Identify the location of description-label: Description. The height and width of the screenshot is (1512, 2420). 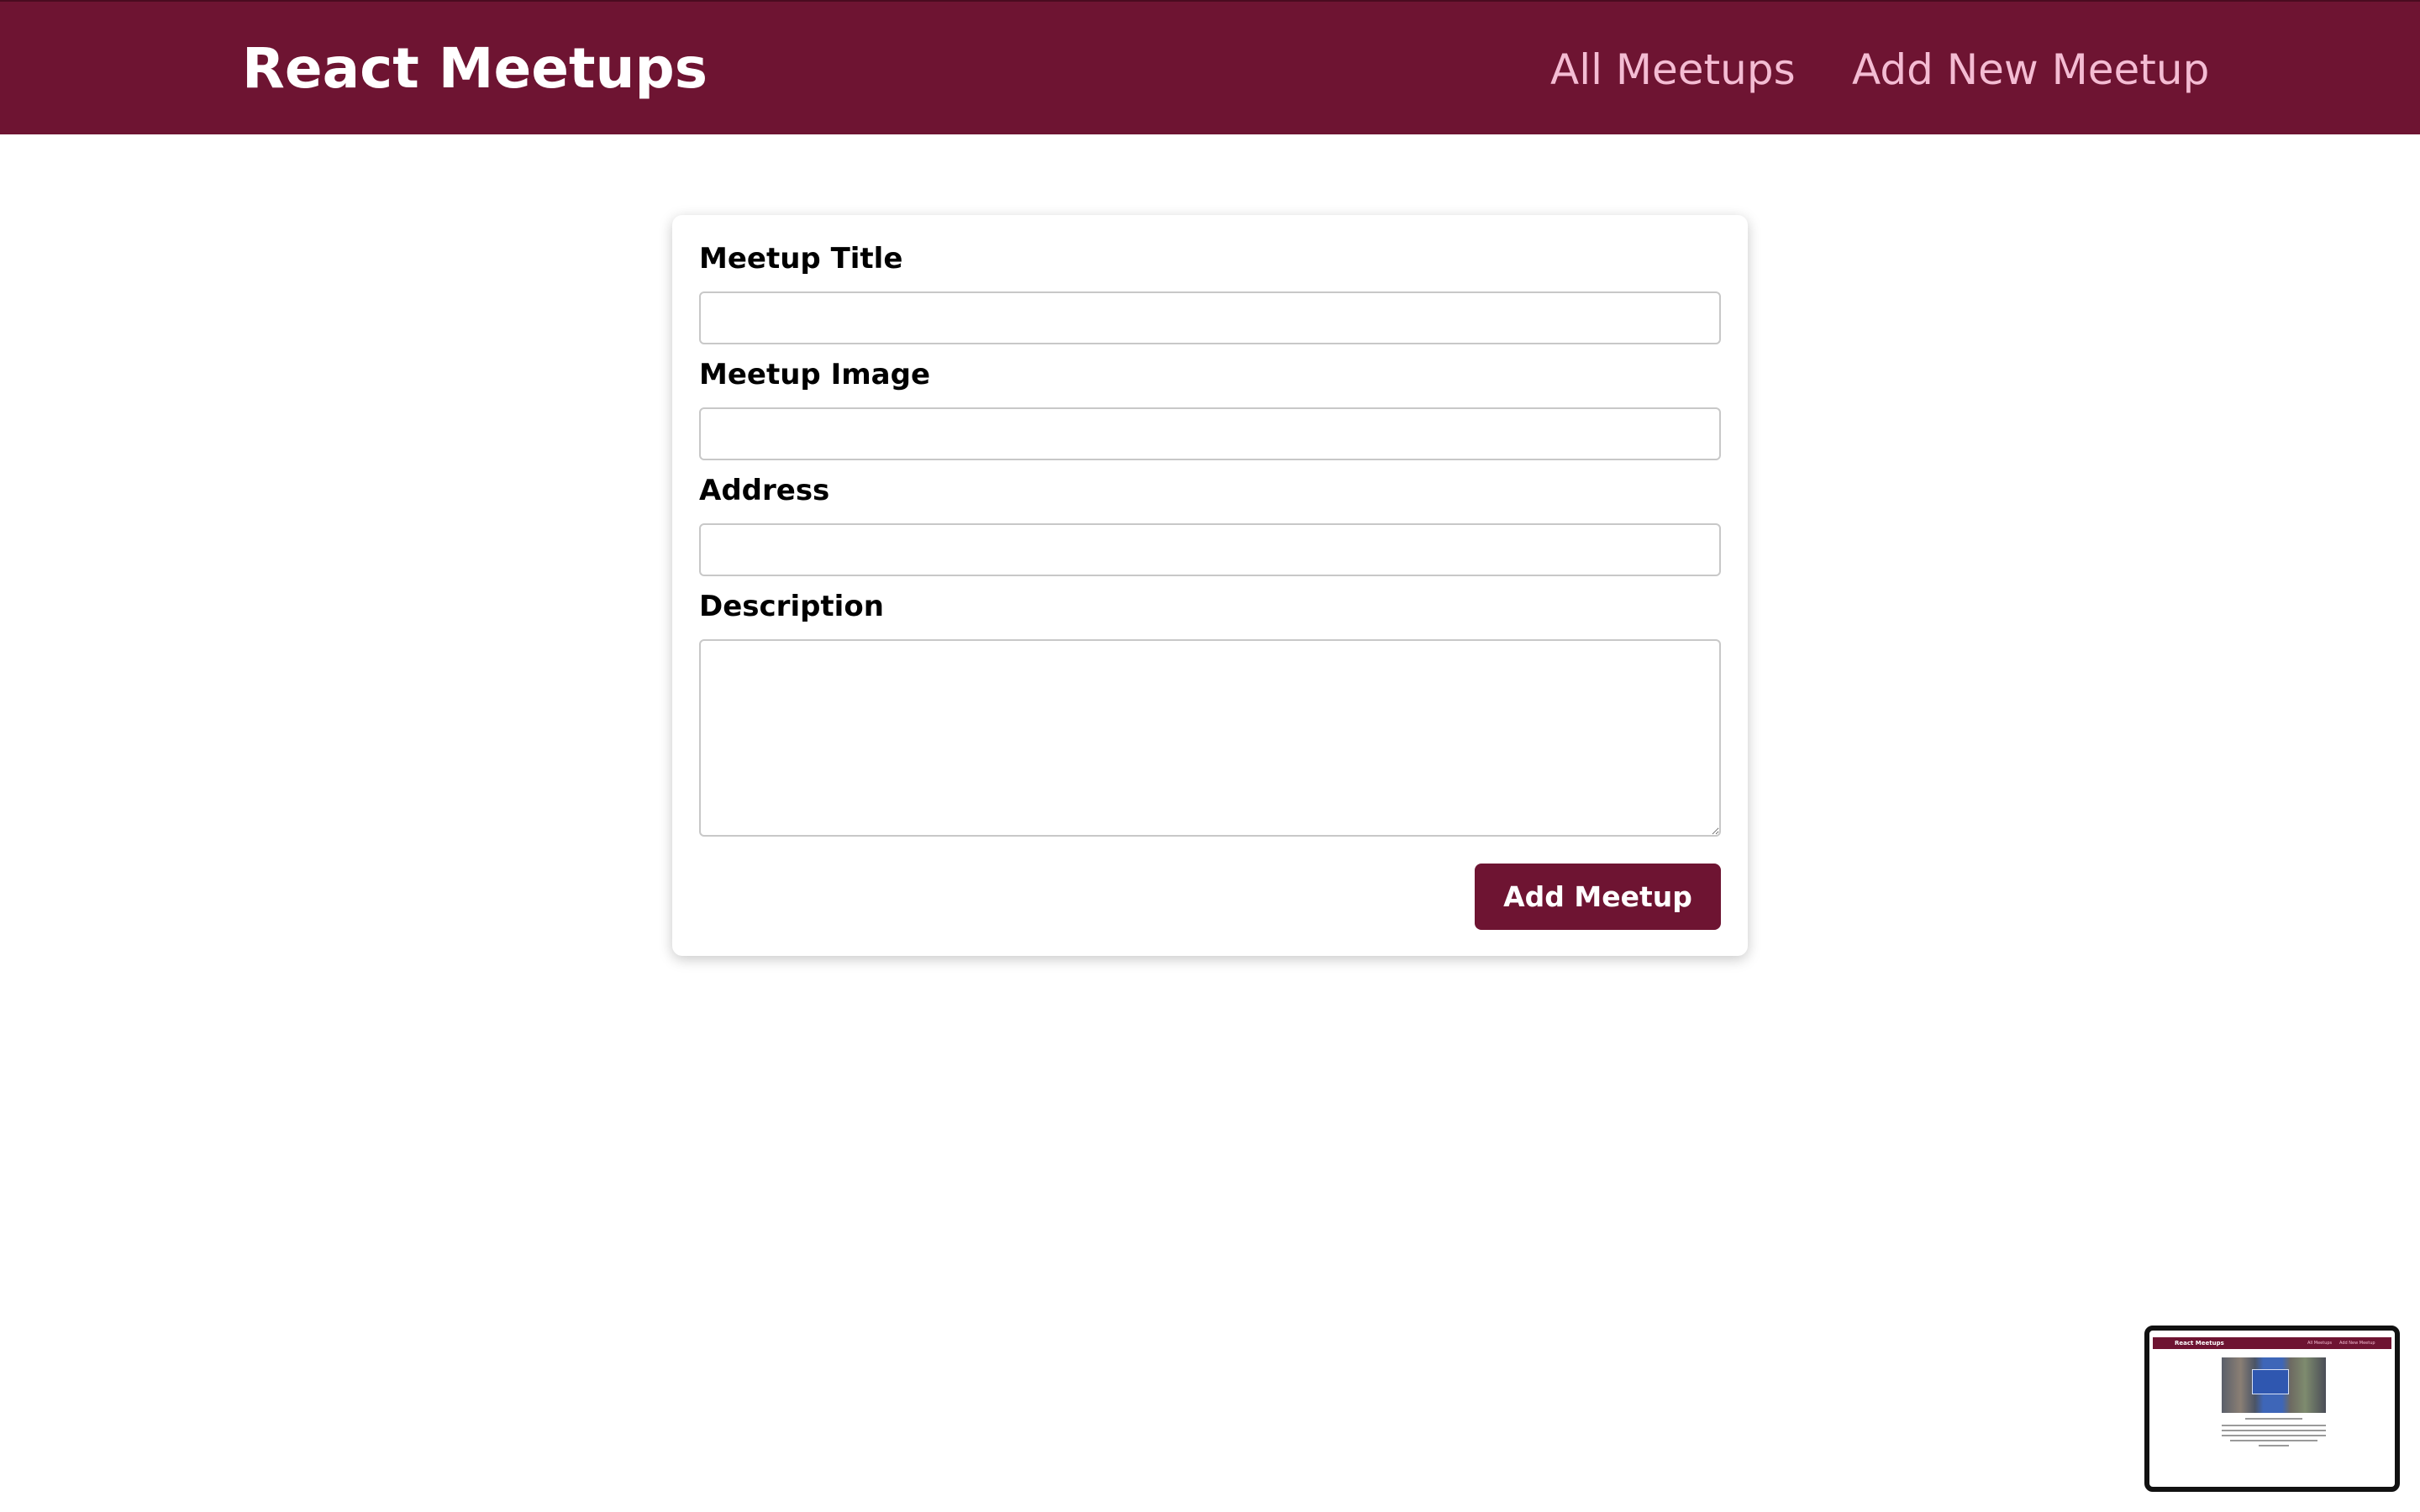
(792, 606).